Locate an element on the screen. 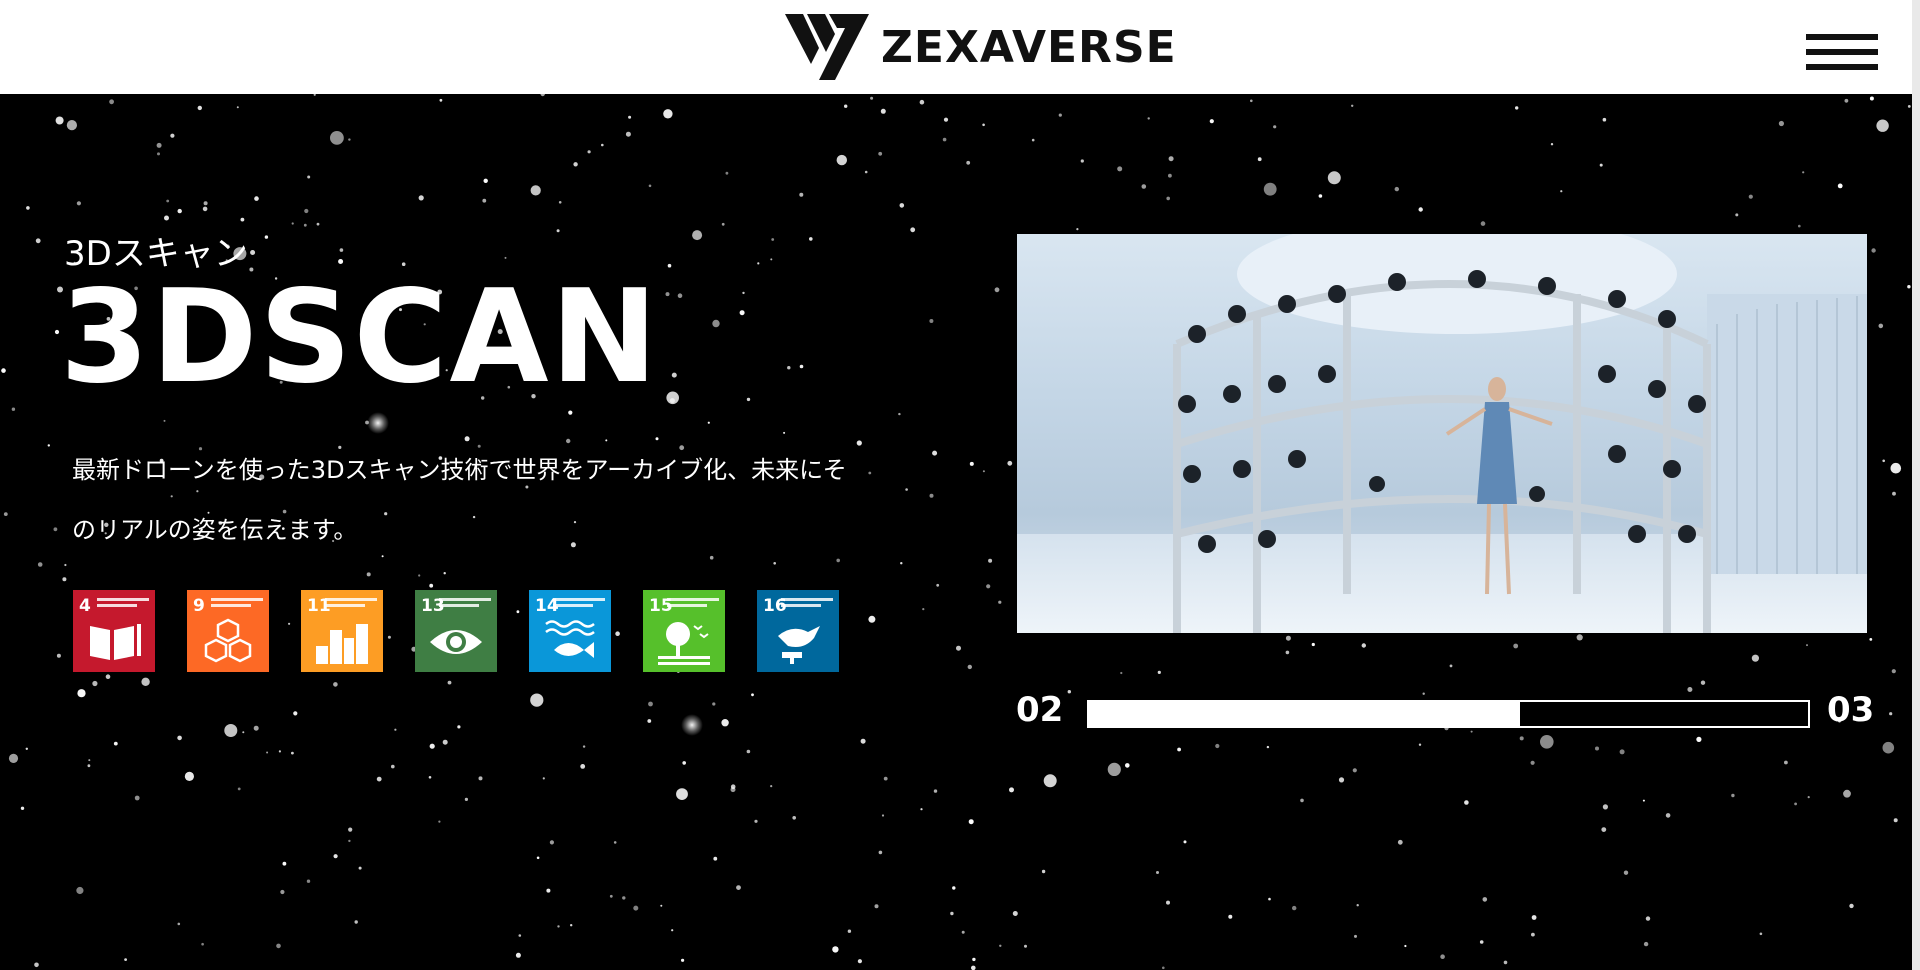 This screenshot has height=970, width=1920. sdg-goal-14: 14 is located at coordinates (570, 631).